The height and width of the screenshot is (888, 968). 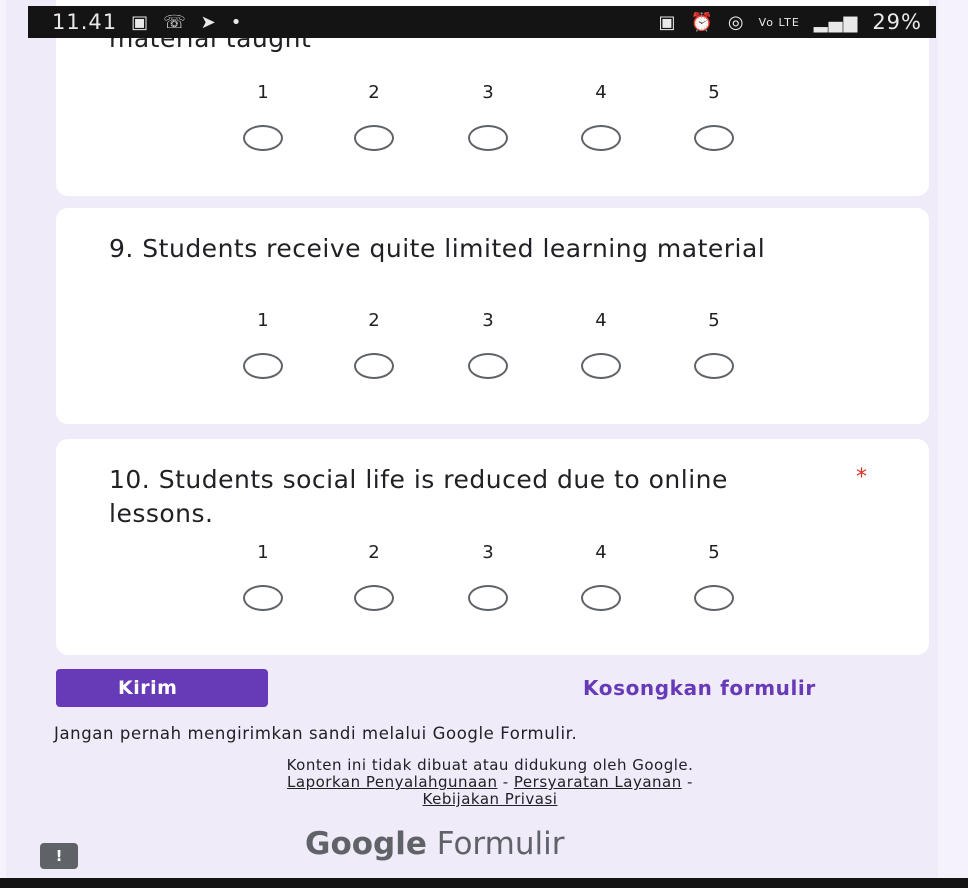 I want to click on required-asterisk: *, so click(x=861, y=477).